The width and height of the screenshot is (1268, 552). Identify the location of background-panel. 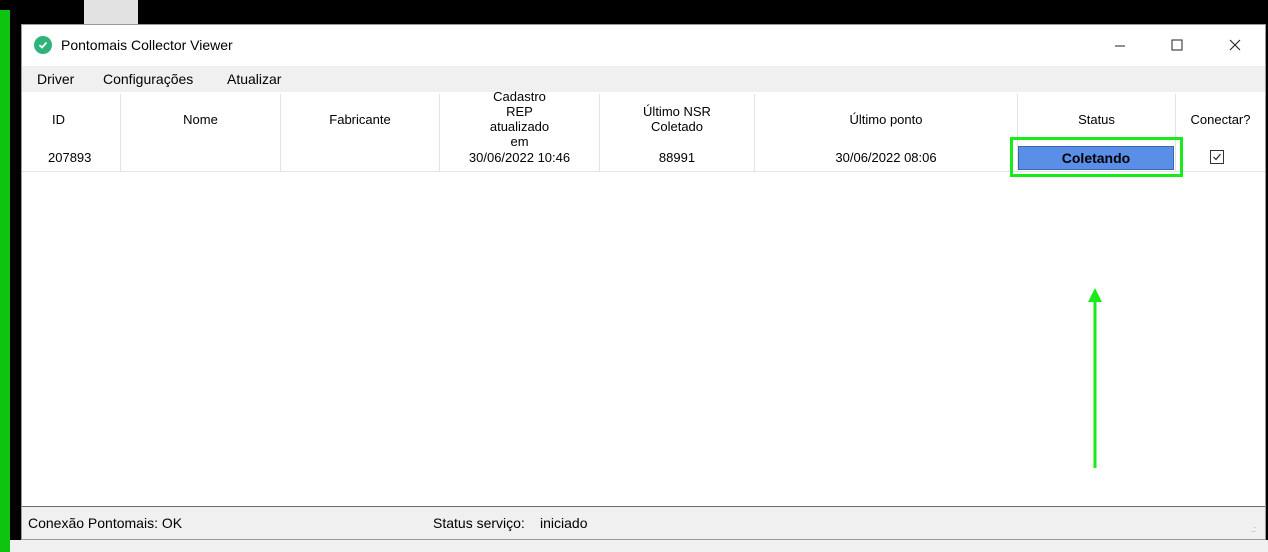
(111, 12).